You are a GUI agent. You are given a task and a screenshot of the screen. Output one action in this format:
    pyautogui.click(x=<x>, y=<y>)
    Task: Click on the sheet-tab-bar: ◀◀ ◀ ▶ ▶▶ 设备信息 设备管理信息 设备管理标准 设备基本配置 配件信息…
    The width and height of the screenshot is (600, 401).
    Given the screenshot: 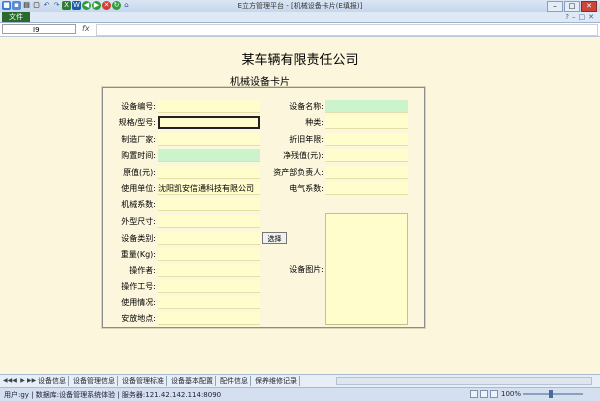 What is the action you would take?
    pyautogui.click(x=300, y=380)
    